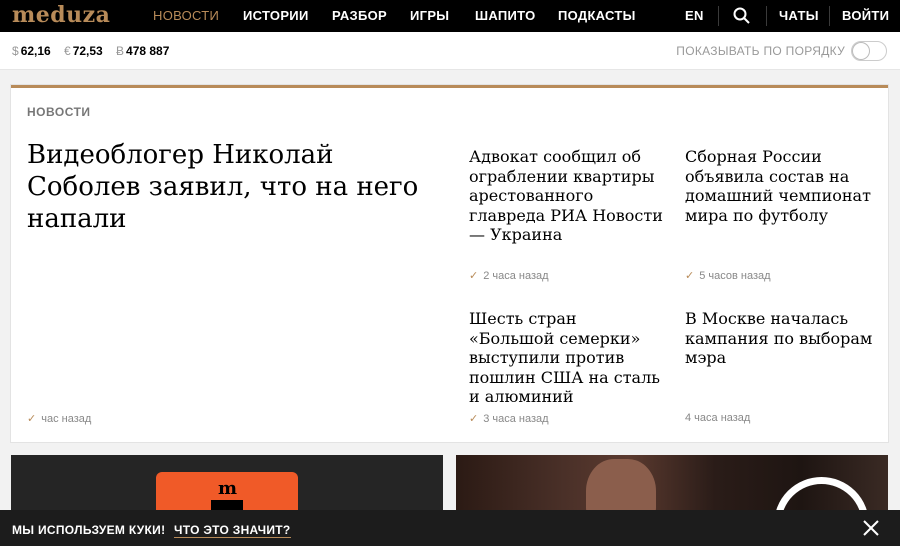  I want to click on news-item-time: ✓ 5 часов назад, so click(728, 275).